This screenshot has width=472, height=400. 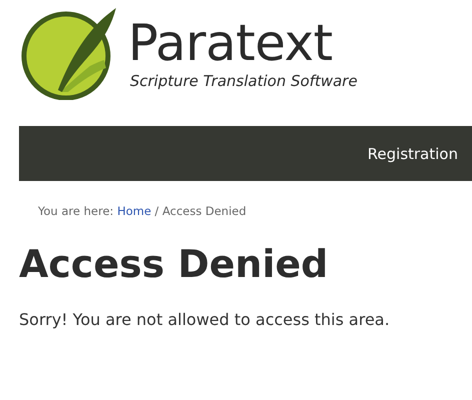 I want to click on page-heading: Access Denied, so click(x=174, y=264).